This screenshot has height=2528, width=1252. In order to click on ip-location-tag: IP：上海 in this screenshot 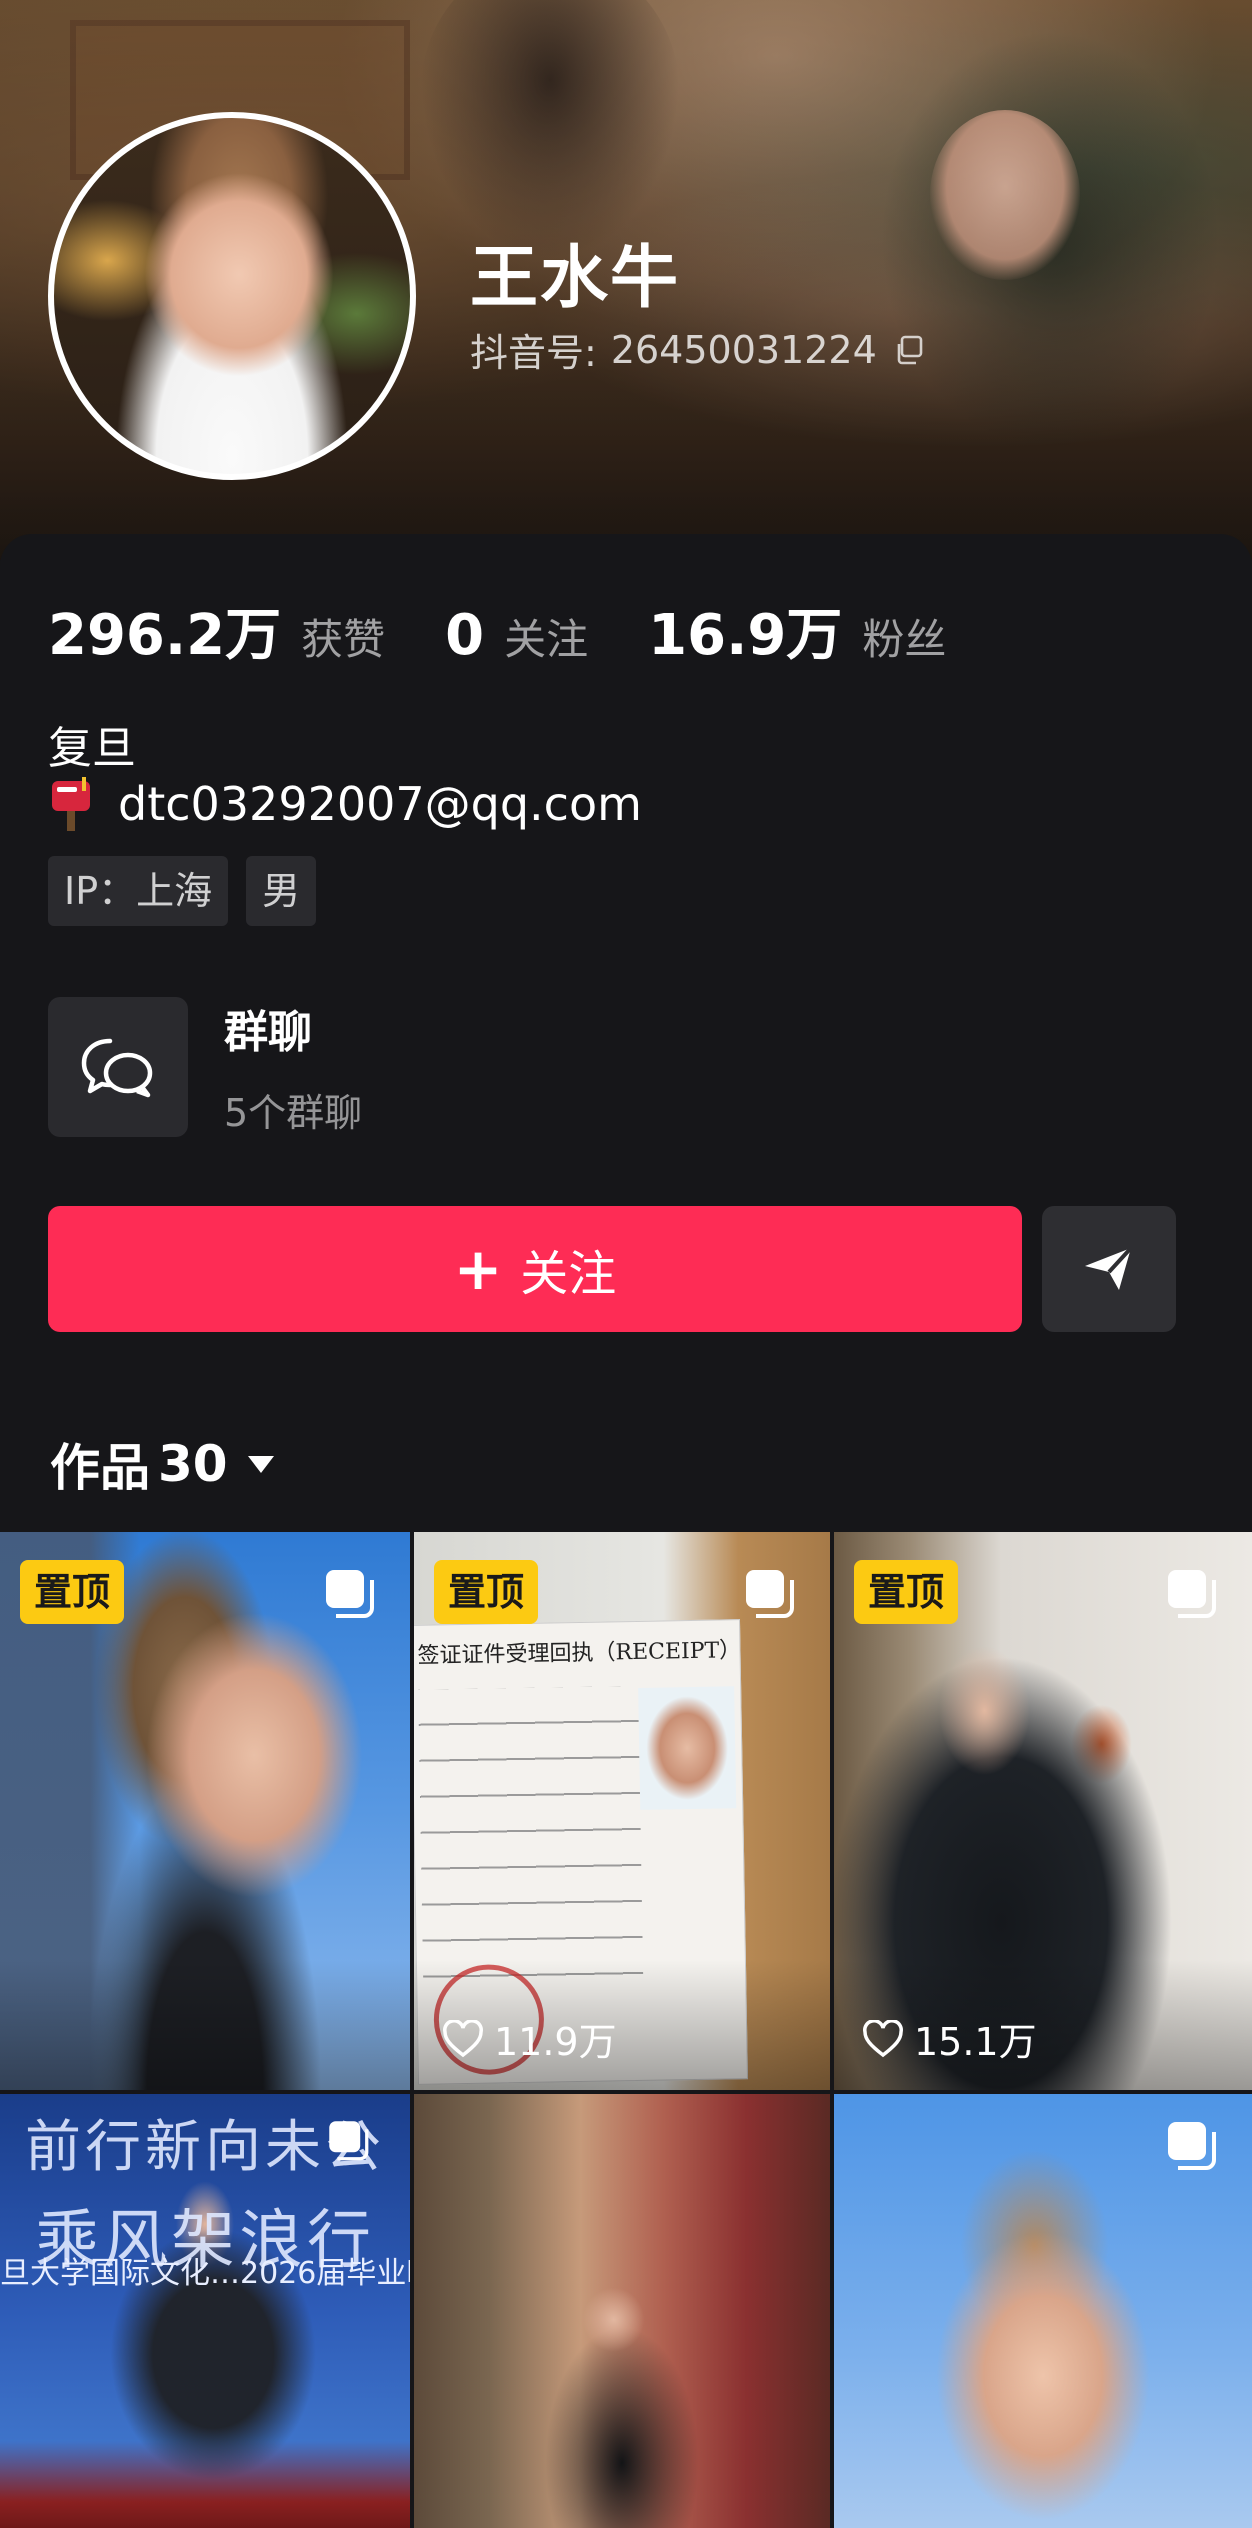, I will do `click(138, 891)`.